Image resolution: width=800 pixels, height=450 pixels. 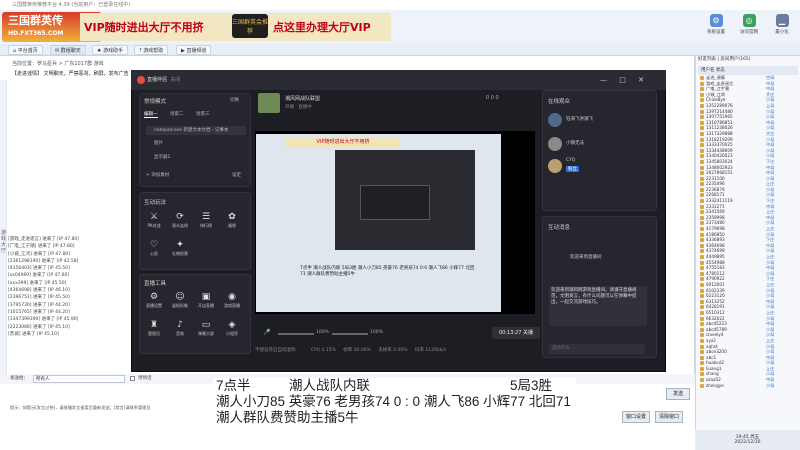 I want to click on tool-mini-app: ◈ 小程序, so click(x=232, y=330).